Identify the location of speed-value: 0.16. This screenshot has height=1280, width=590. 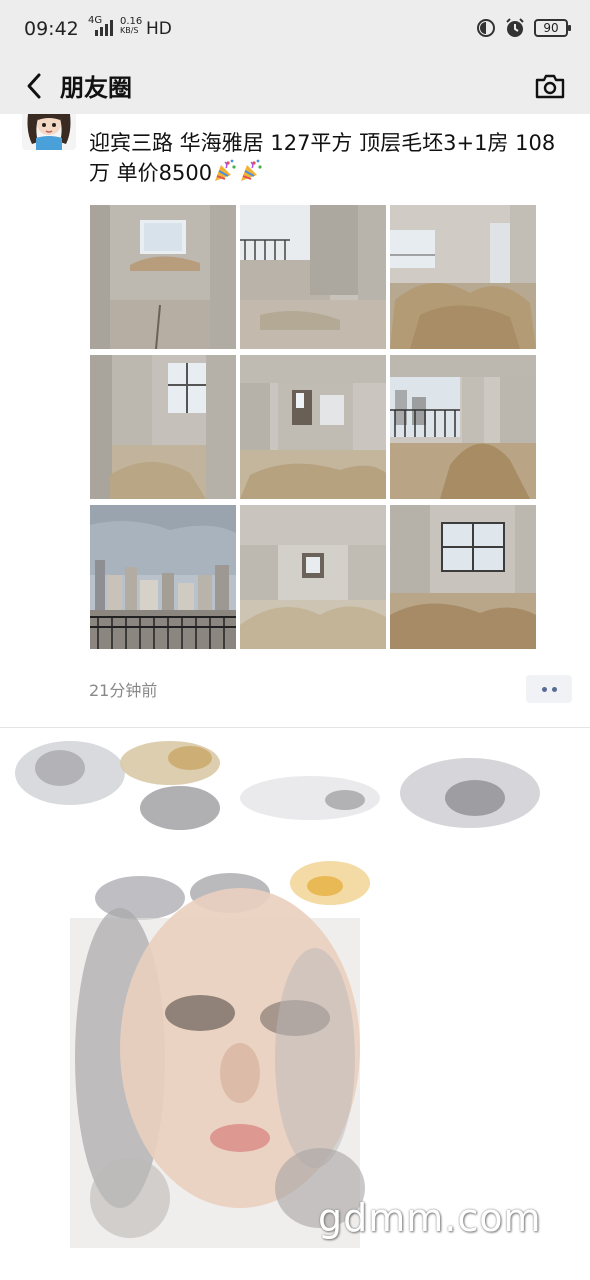
(131, 21).